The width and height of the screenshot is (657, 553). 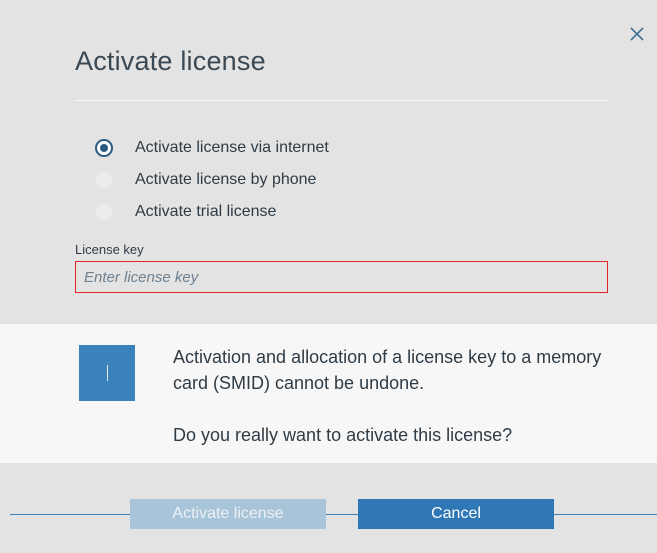 What do you see at coordinates (228, 514) in the screenshot?
I see `activate-license-button: Activate license` at bounding box center [228, 514].